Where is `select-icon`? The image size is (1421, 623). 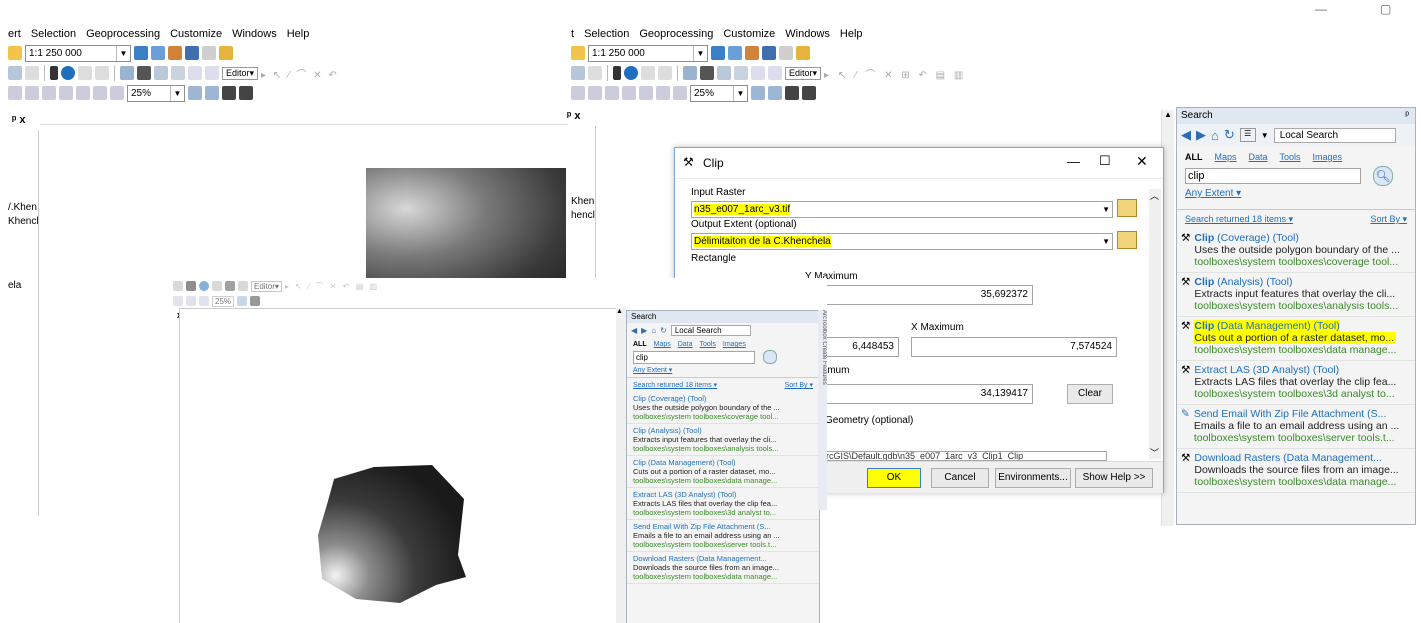
select-icon is located at coordinates (595, 73).